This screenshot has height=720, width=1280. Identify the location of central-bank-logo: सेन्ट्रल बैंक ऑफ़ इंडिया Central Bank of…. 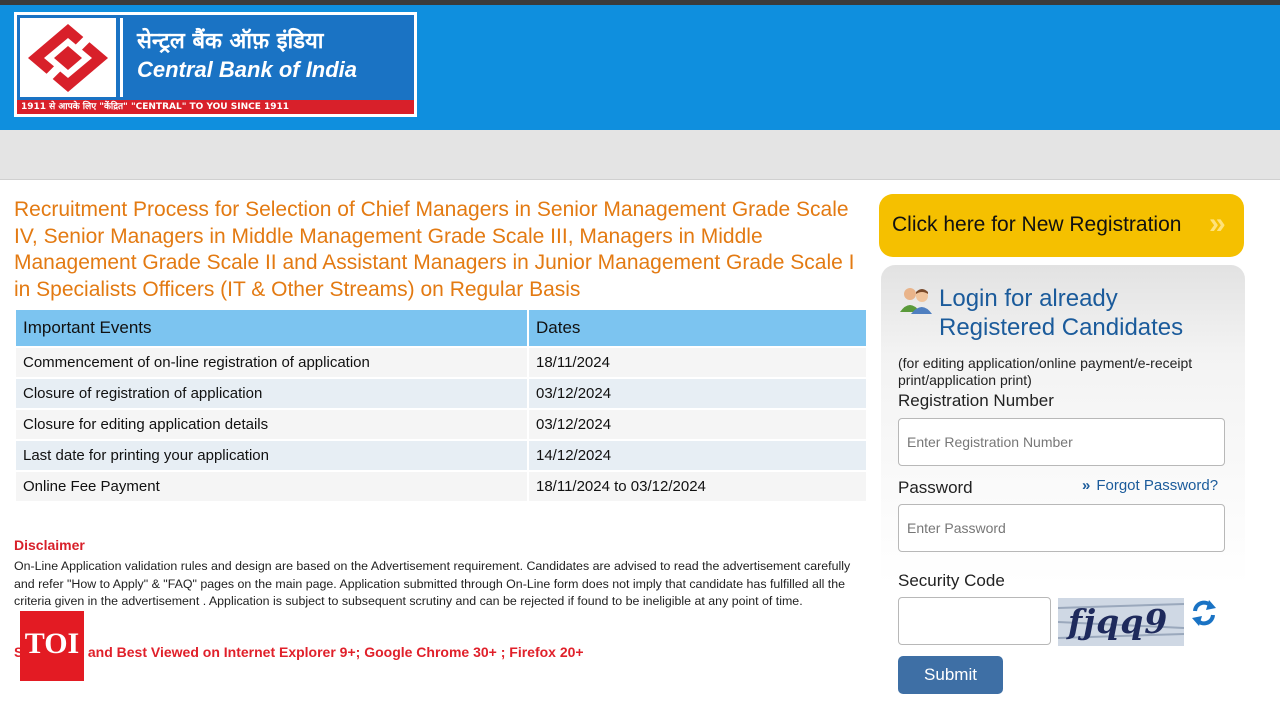
(215, 64).